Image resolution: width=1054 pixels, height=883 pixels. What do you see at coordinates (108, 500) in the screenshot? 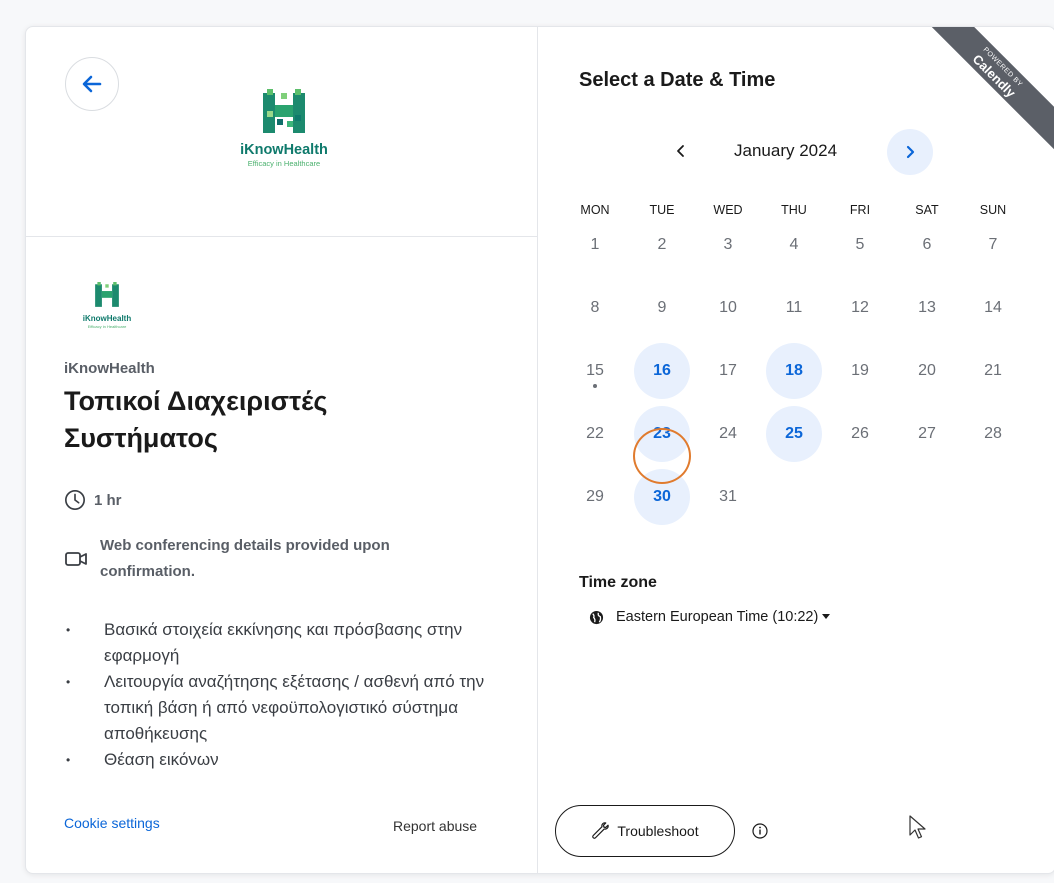
I see `duration-text: 1 hr` at bounding box center [108, 500].